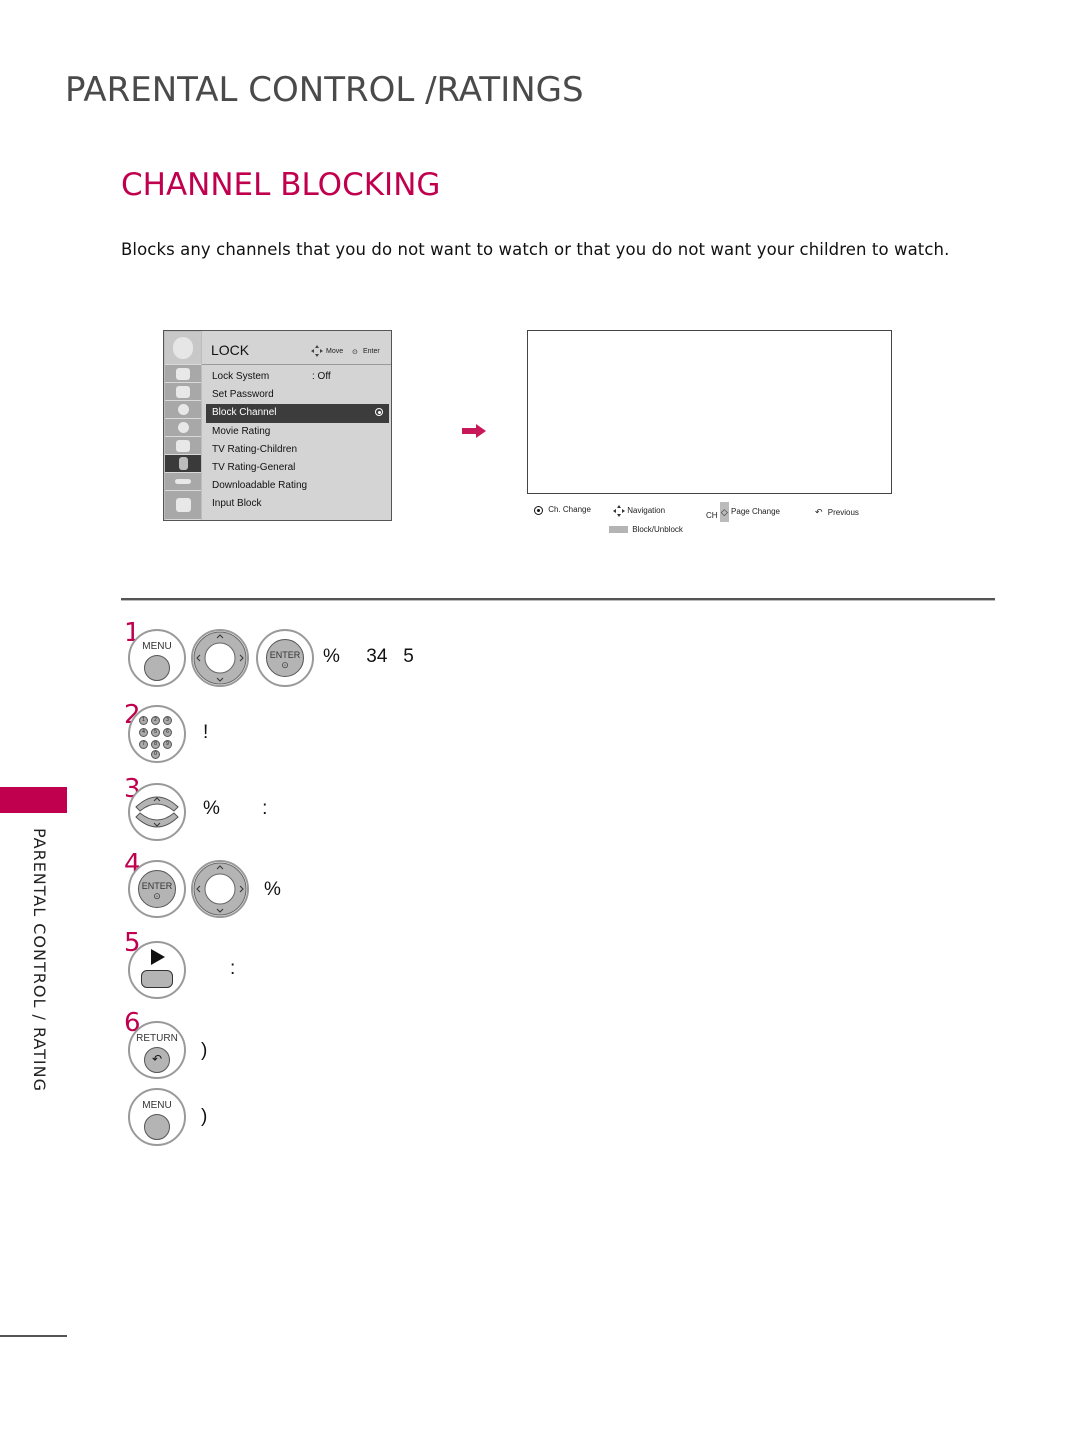 Image resolution: width=1080 pixels, height=1439 pixels. I want to click on menu-item-label: Block Channel, so click(244, 413).